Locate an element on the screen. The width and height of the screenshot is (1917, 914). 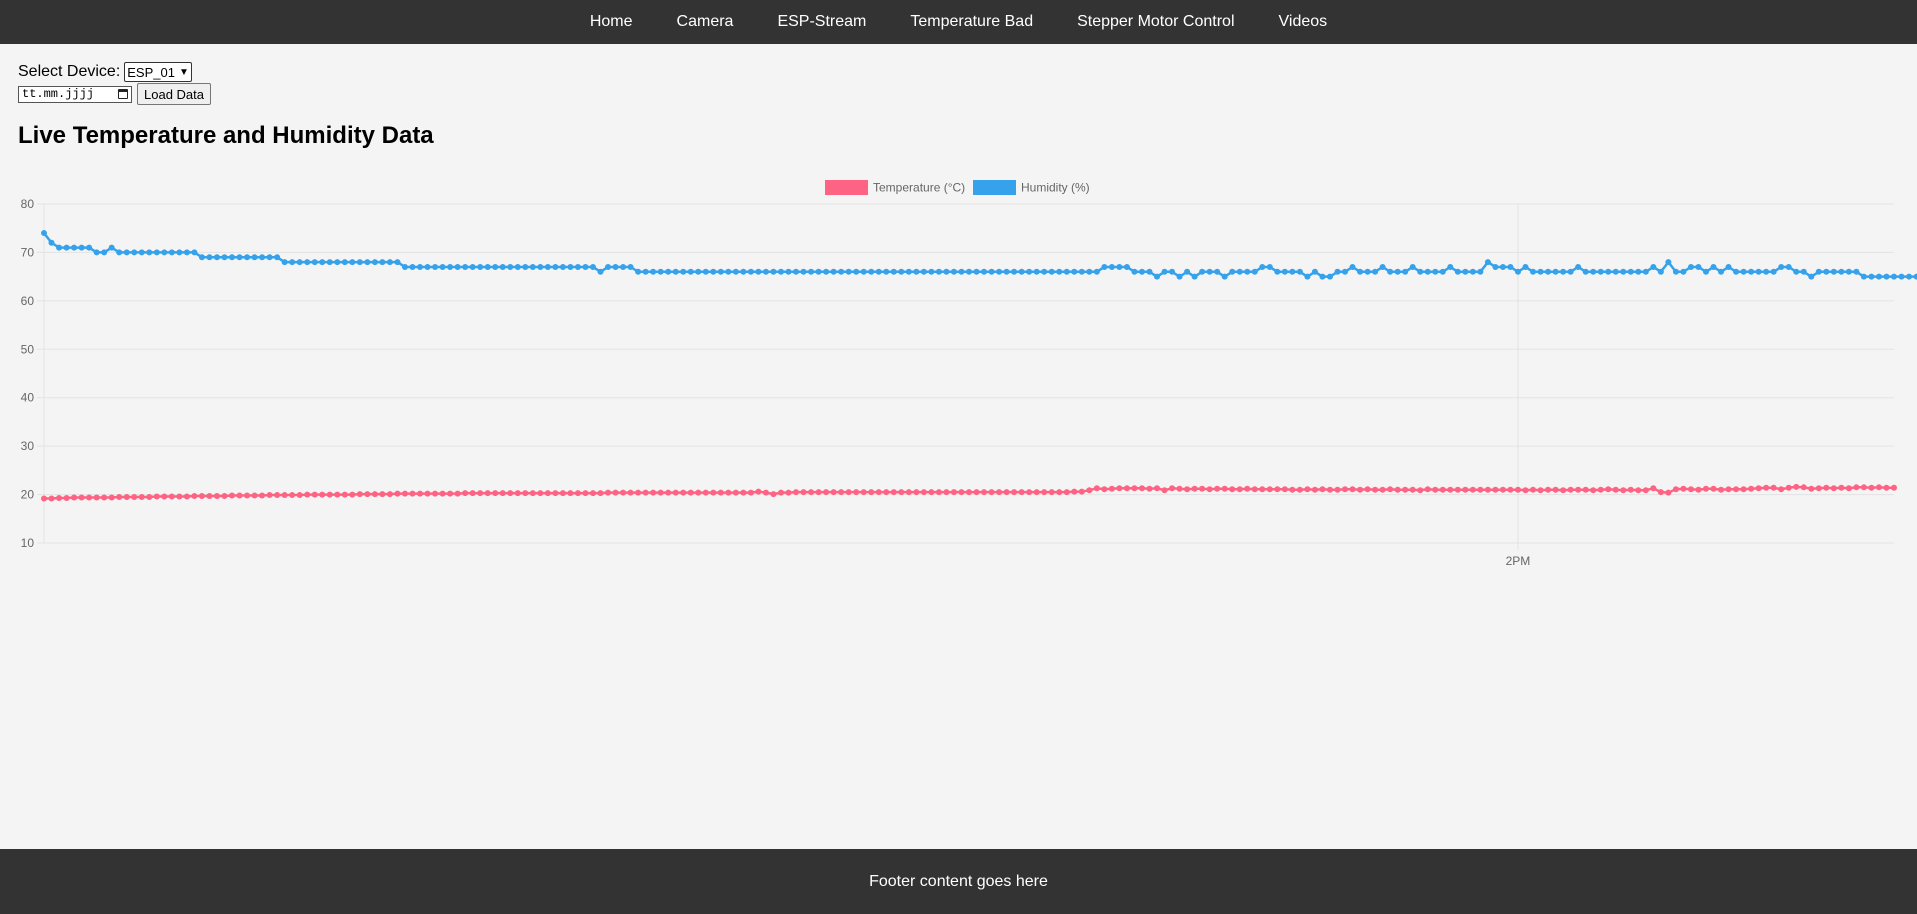
date-input: tt.mm.jjjj is located at coordinates (75, 94).